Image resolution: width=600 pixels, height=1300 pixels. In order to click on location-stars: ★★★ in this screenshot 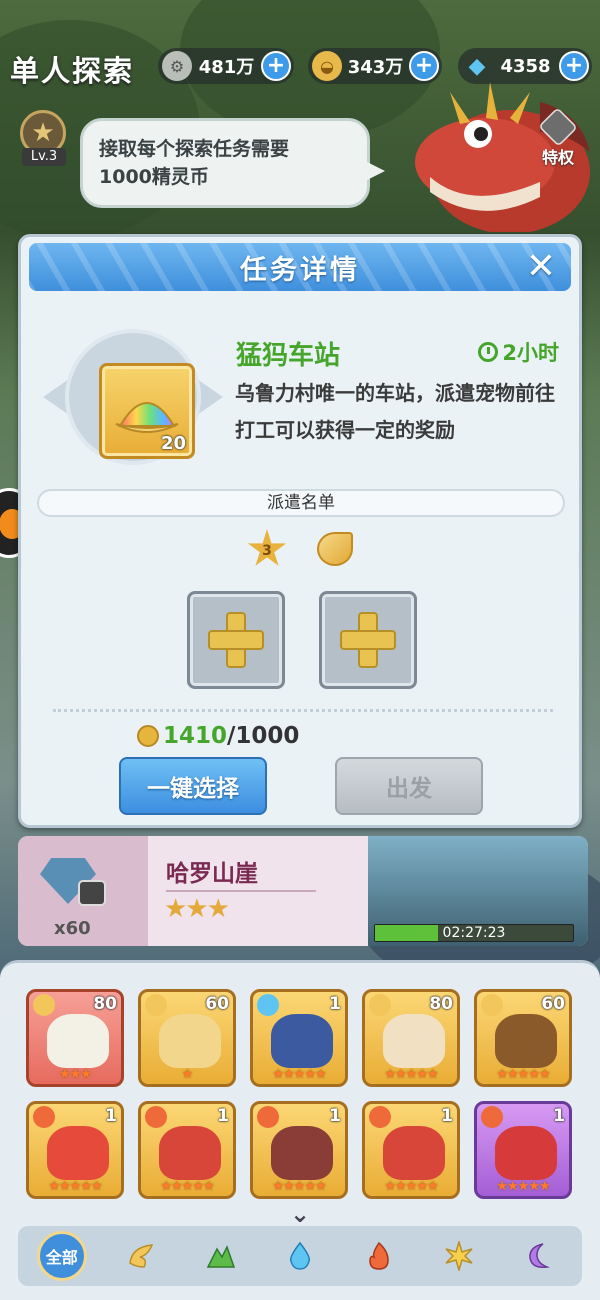, I will do `click(197, 909)`.